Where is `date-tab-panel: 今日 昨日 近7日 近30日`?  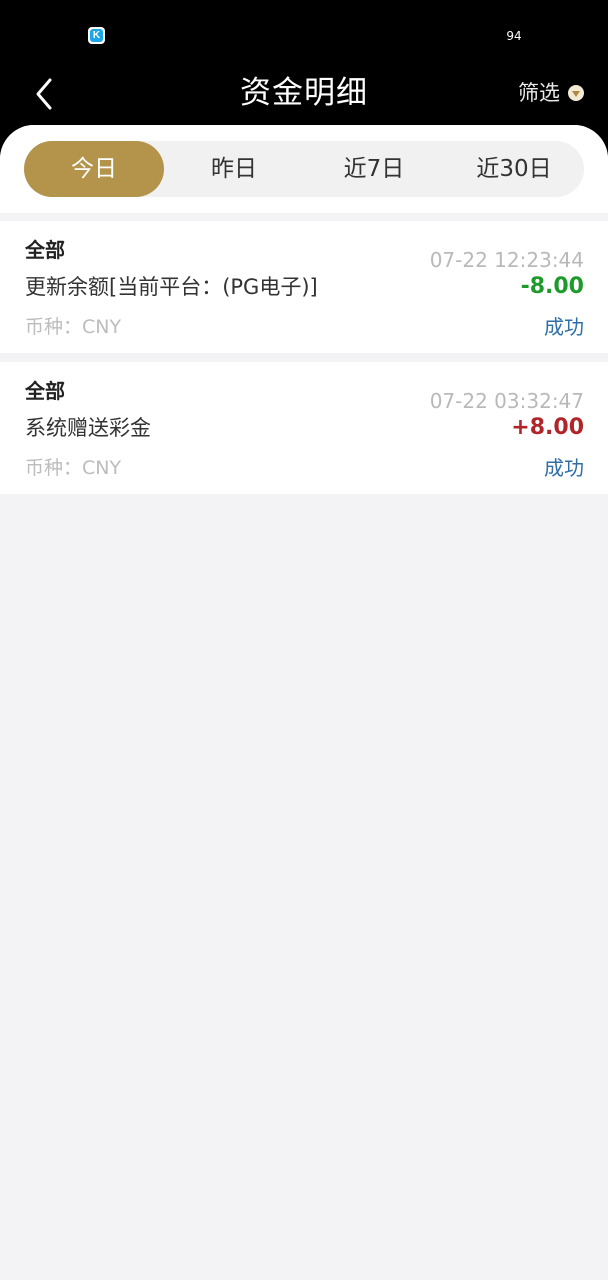
date-tab-panel: 今日 昨日 近7日 近30日 is located at coordinates (304, 169).